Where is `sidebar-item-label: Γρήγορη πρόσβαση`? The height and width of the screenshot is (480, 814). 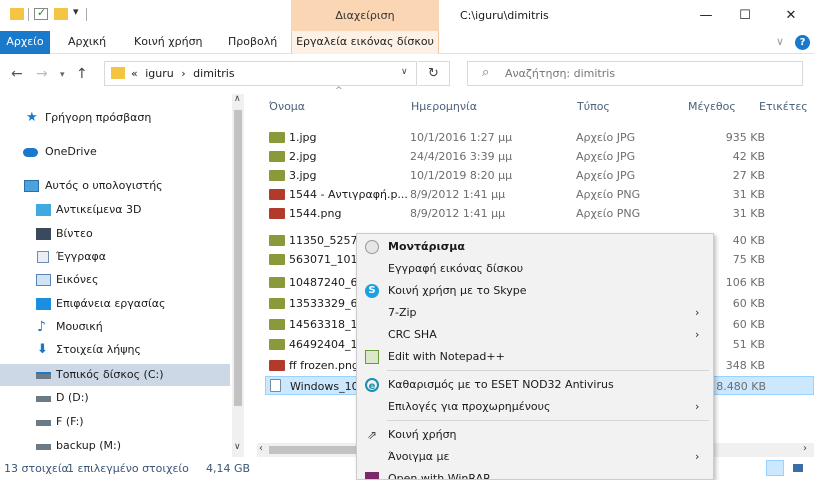 sidebar-item-label: Γρήγορη πρόσβαση is located at coordinates (98, 117).